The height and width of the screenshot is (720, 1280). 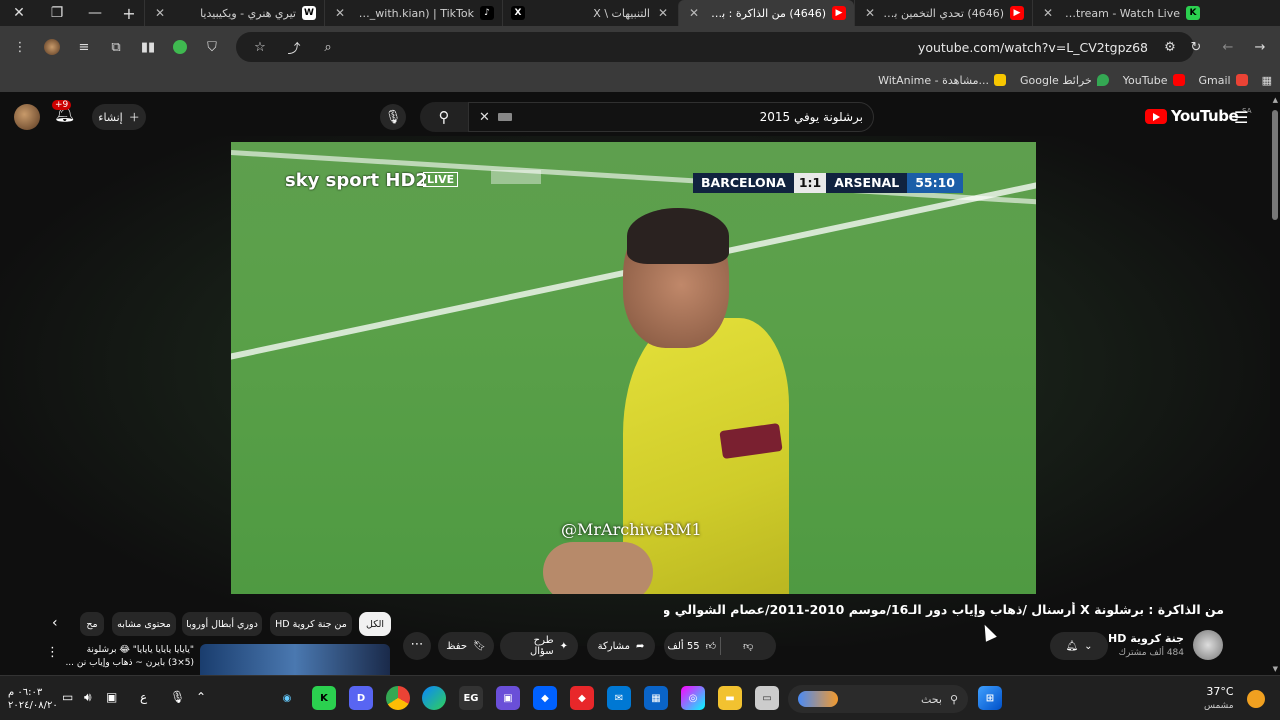 What do you see at coordinates (309, 13) in the screenshot?
I see `wikipedia-icon: W` at bounding box center [309, 13].